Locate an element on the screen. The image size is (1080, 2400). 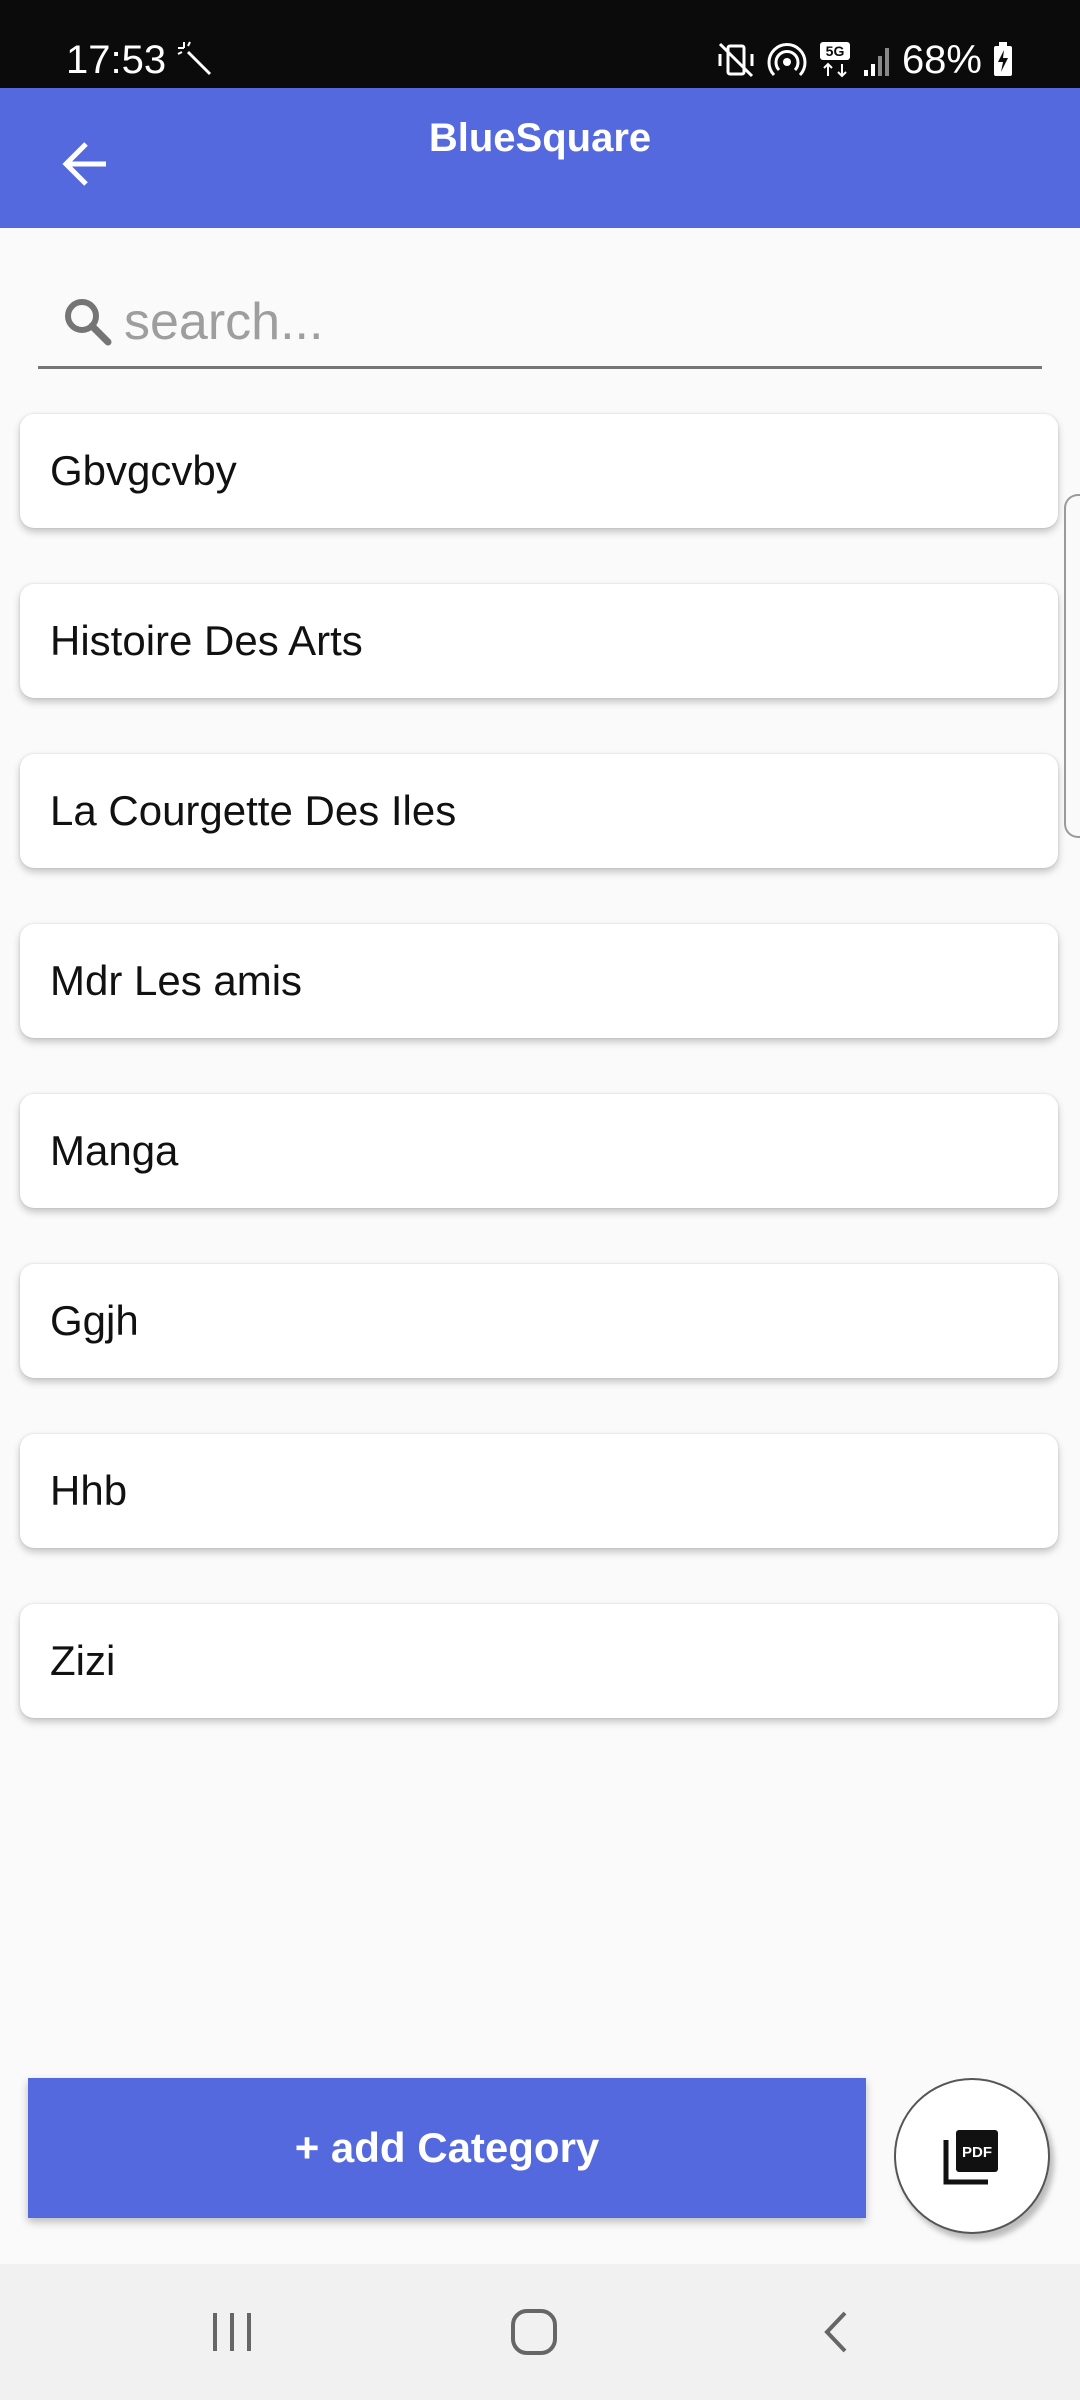
search-bar is located at coordinates (540, 323).